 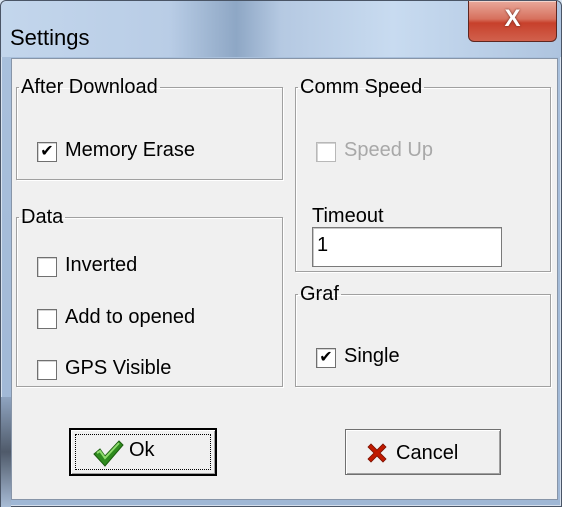 I want to click on cancel-button: Cancel, so click(x=423, y=452).